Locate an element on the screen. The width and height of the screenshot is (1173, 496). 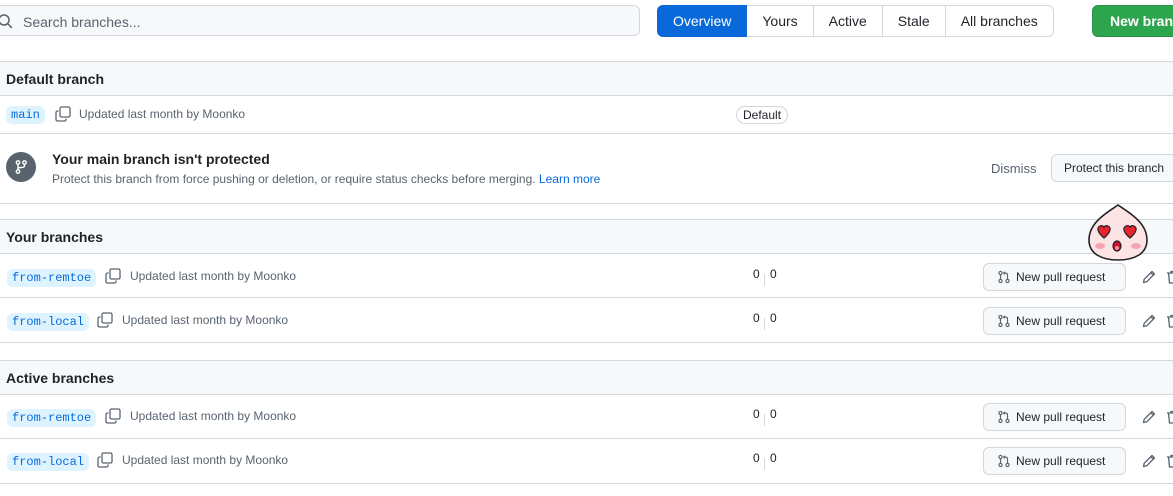
tab-active: Active is located at coordinates (848, 21).